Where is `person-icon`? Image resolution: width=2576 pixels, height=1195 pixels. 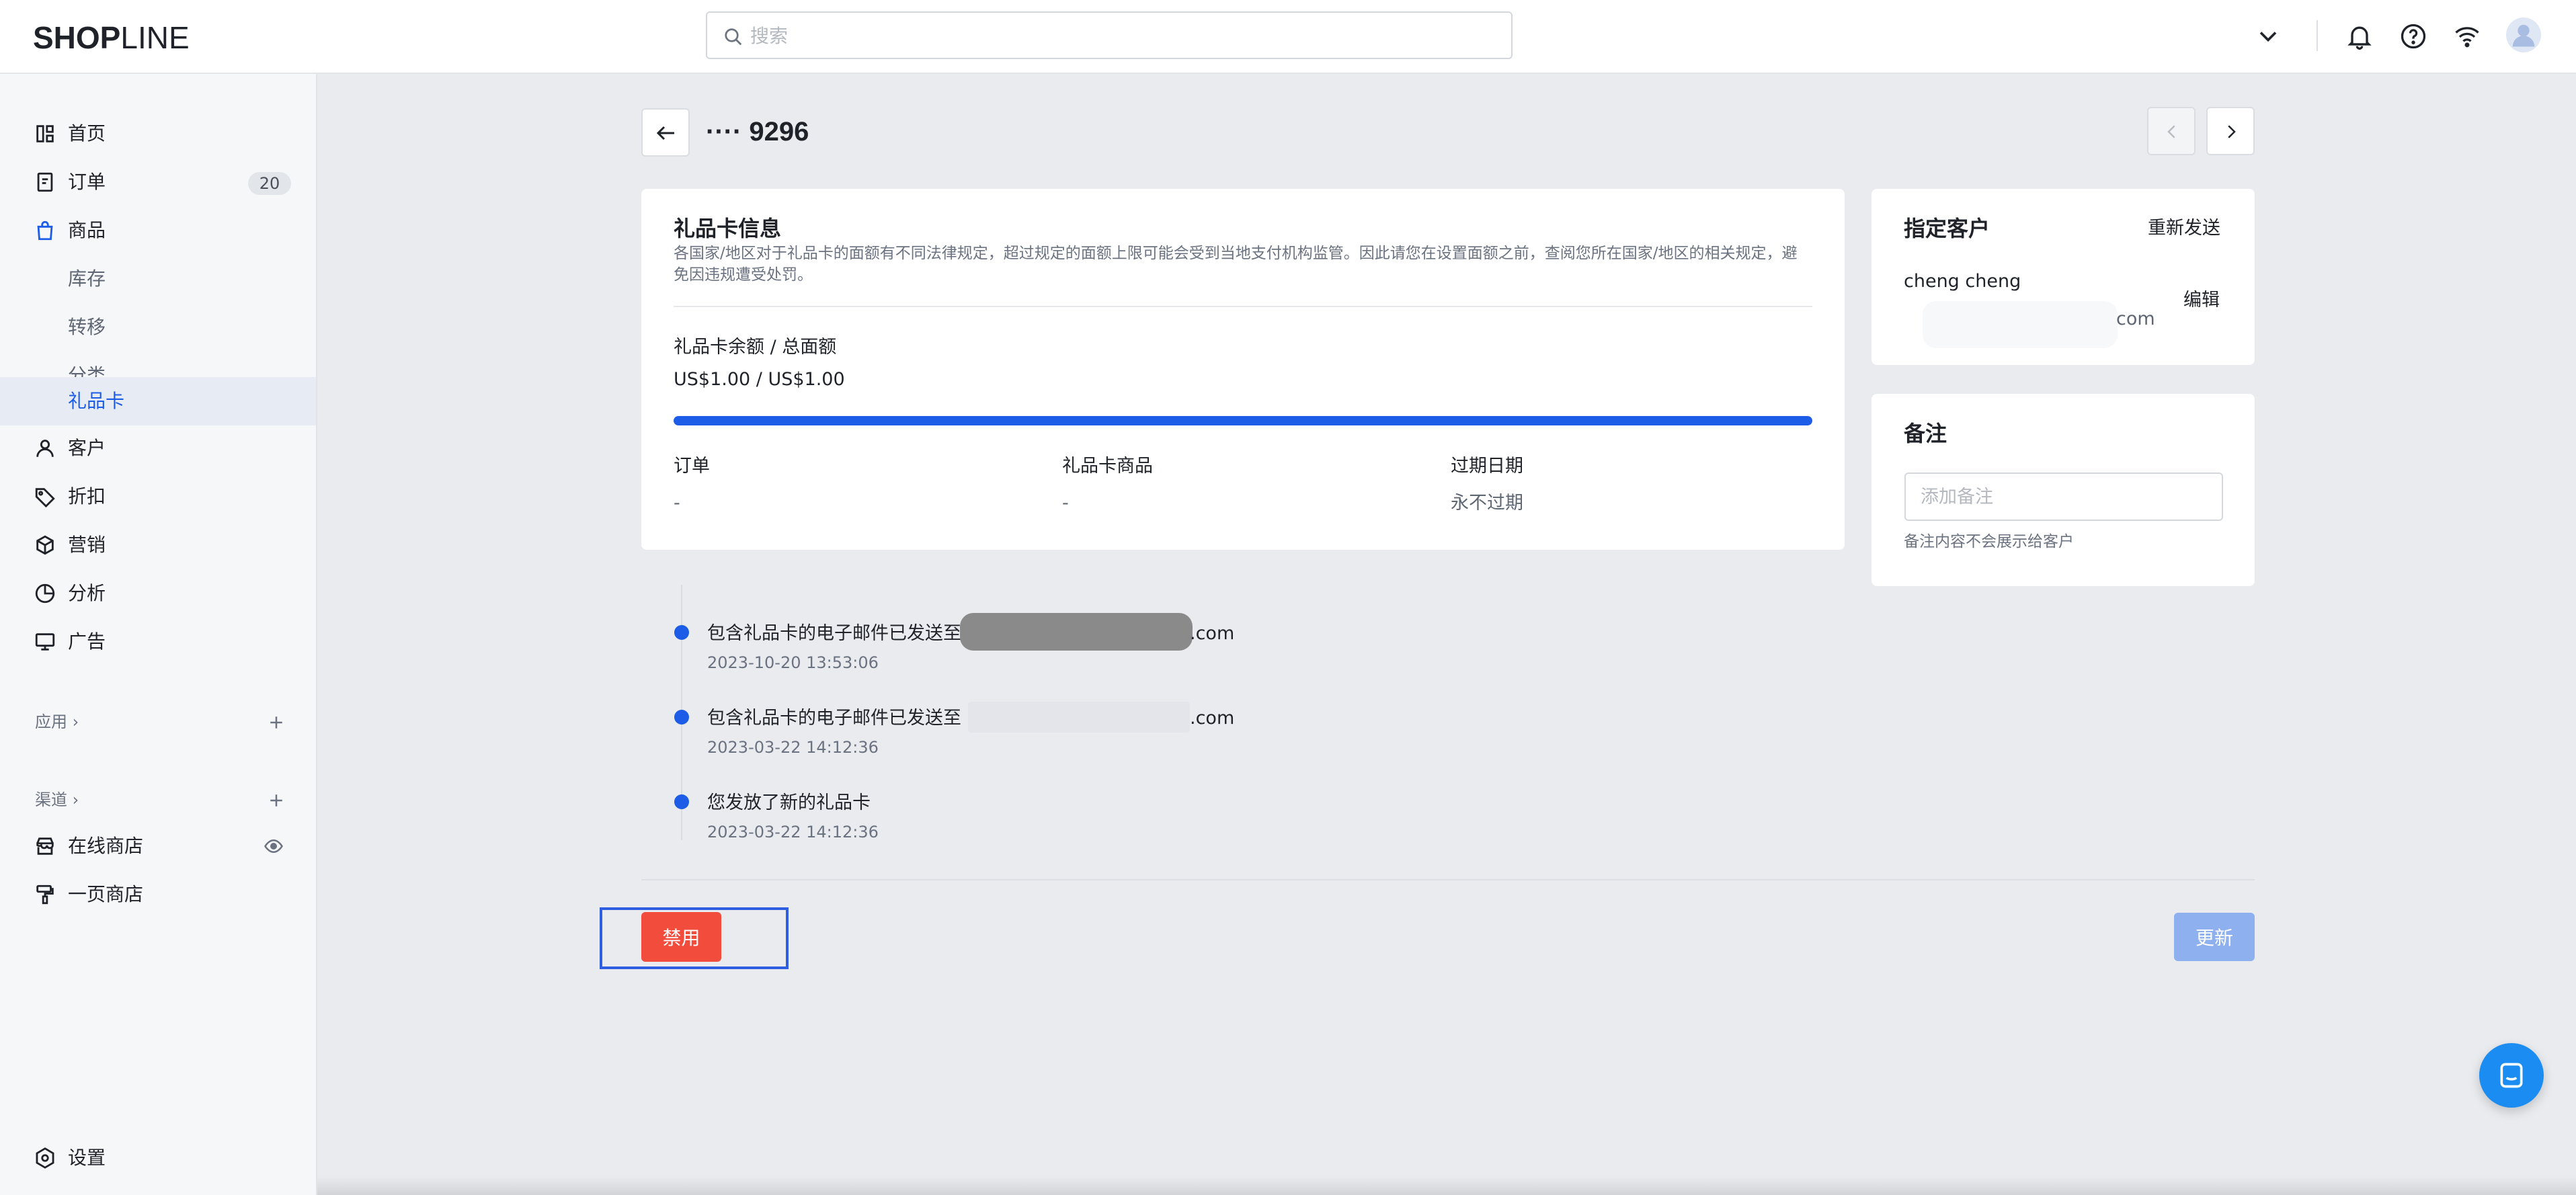 person-icon is located at coordinates (45, 448).